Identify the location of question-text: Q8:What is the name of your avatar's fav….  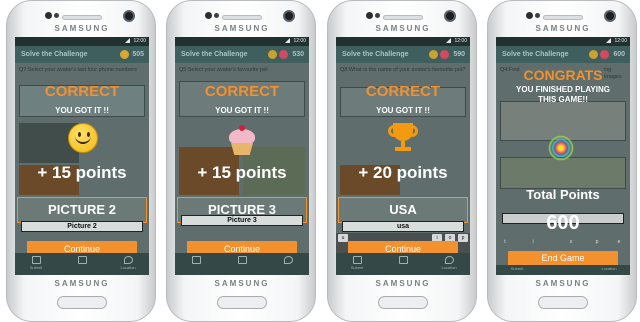
(403, 70).